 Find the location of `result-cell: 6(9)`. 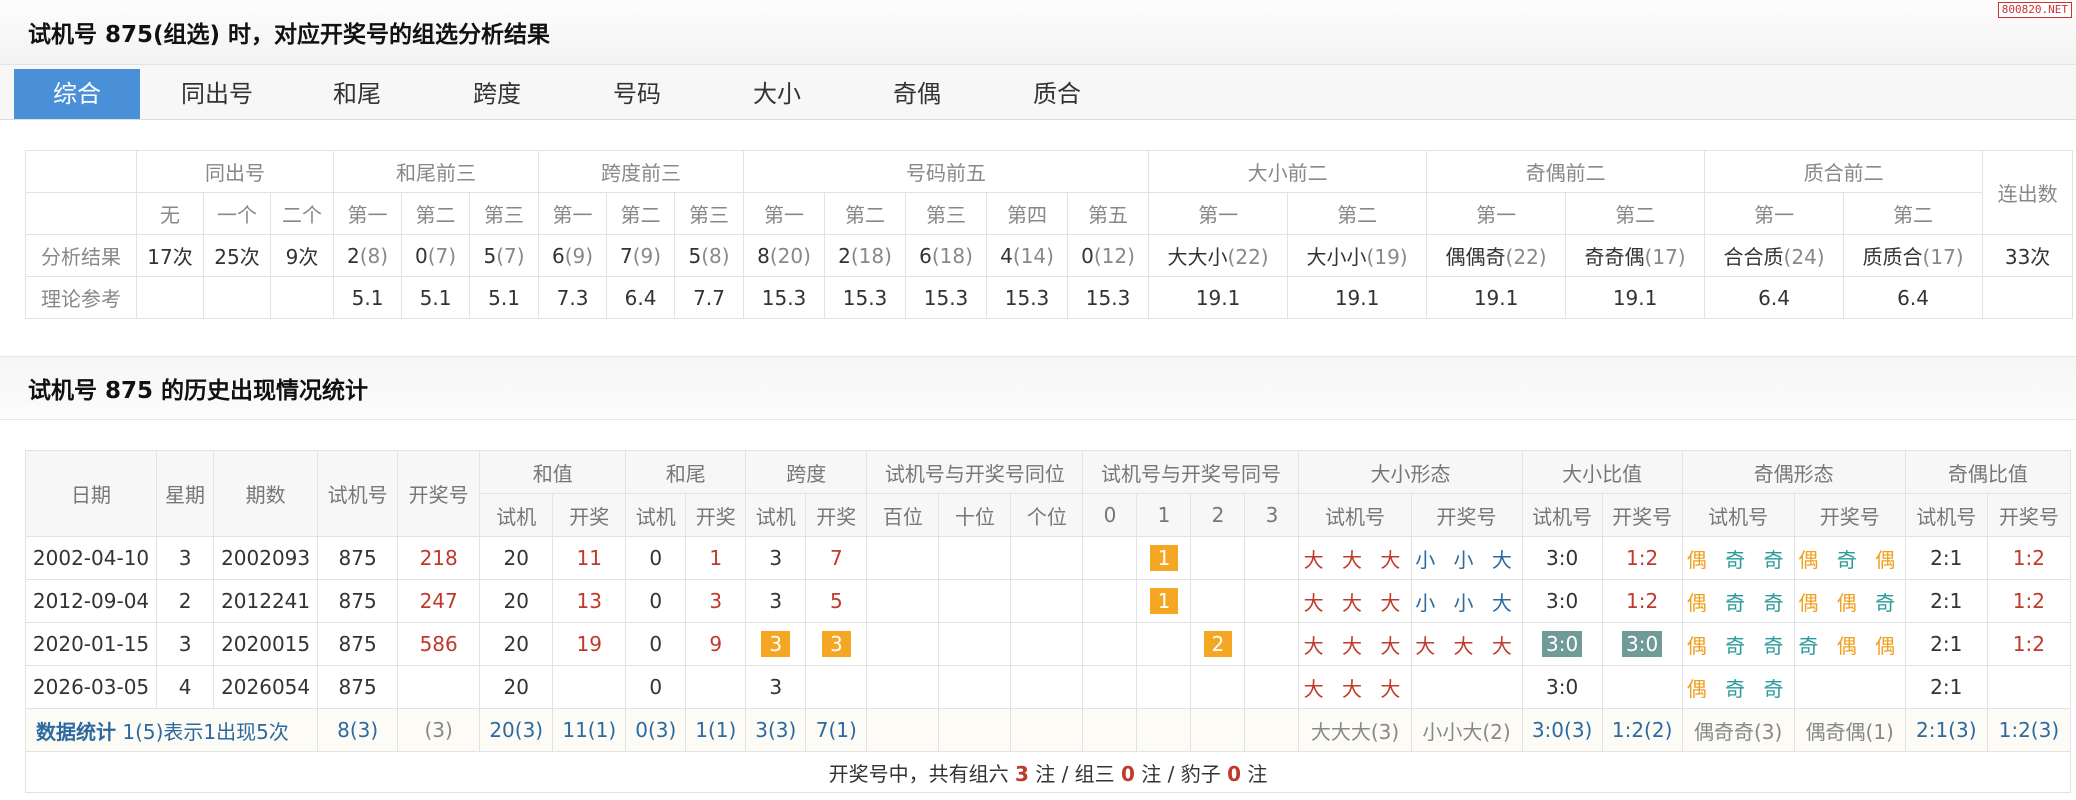

result-cell: 6(9) is located at coordinates (573, 255).